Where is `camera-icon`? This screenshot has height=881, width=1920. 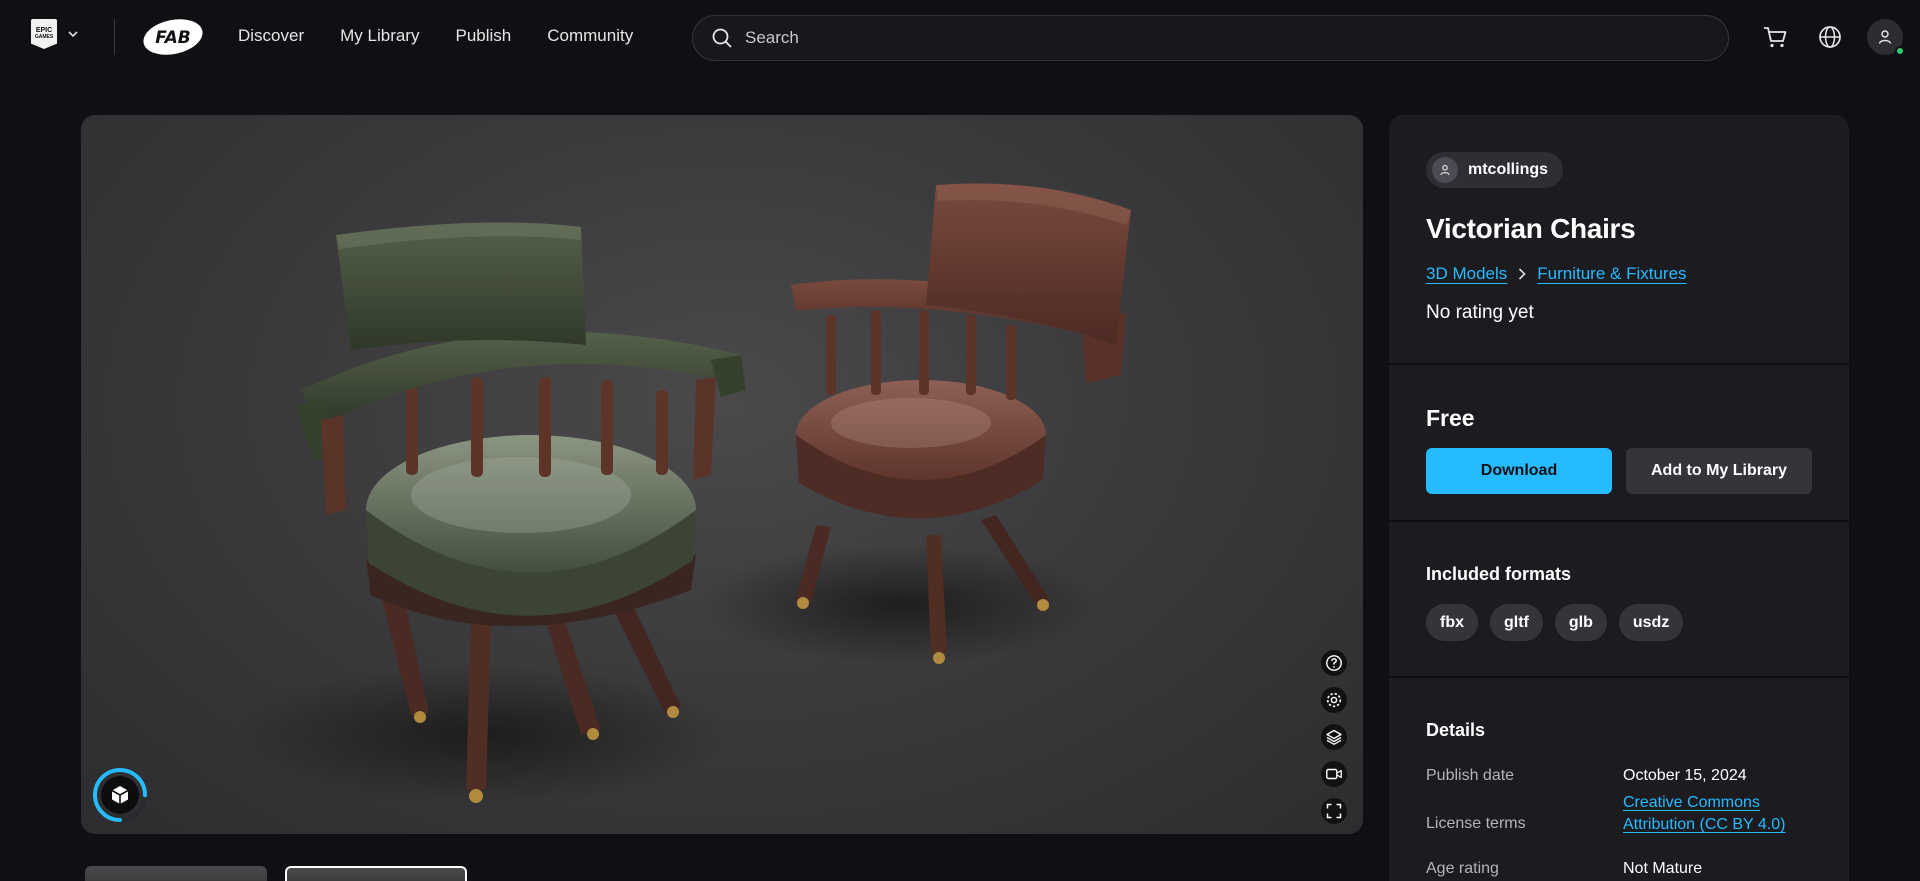
camera-icon is located at coordinates (1334, 774).